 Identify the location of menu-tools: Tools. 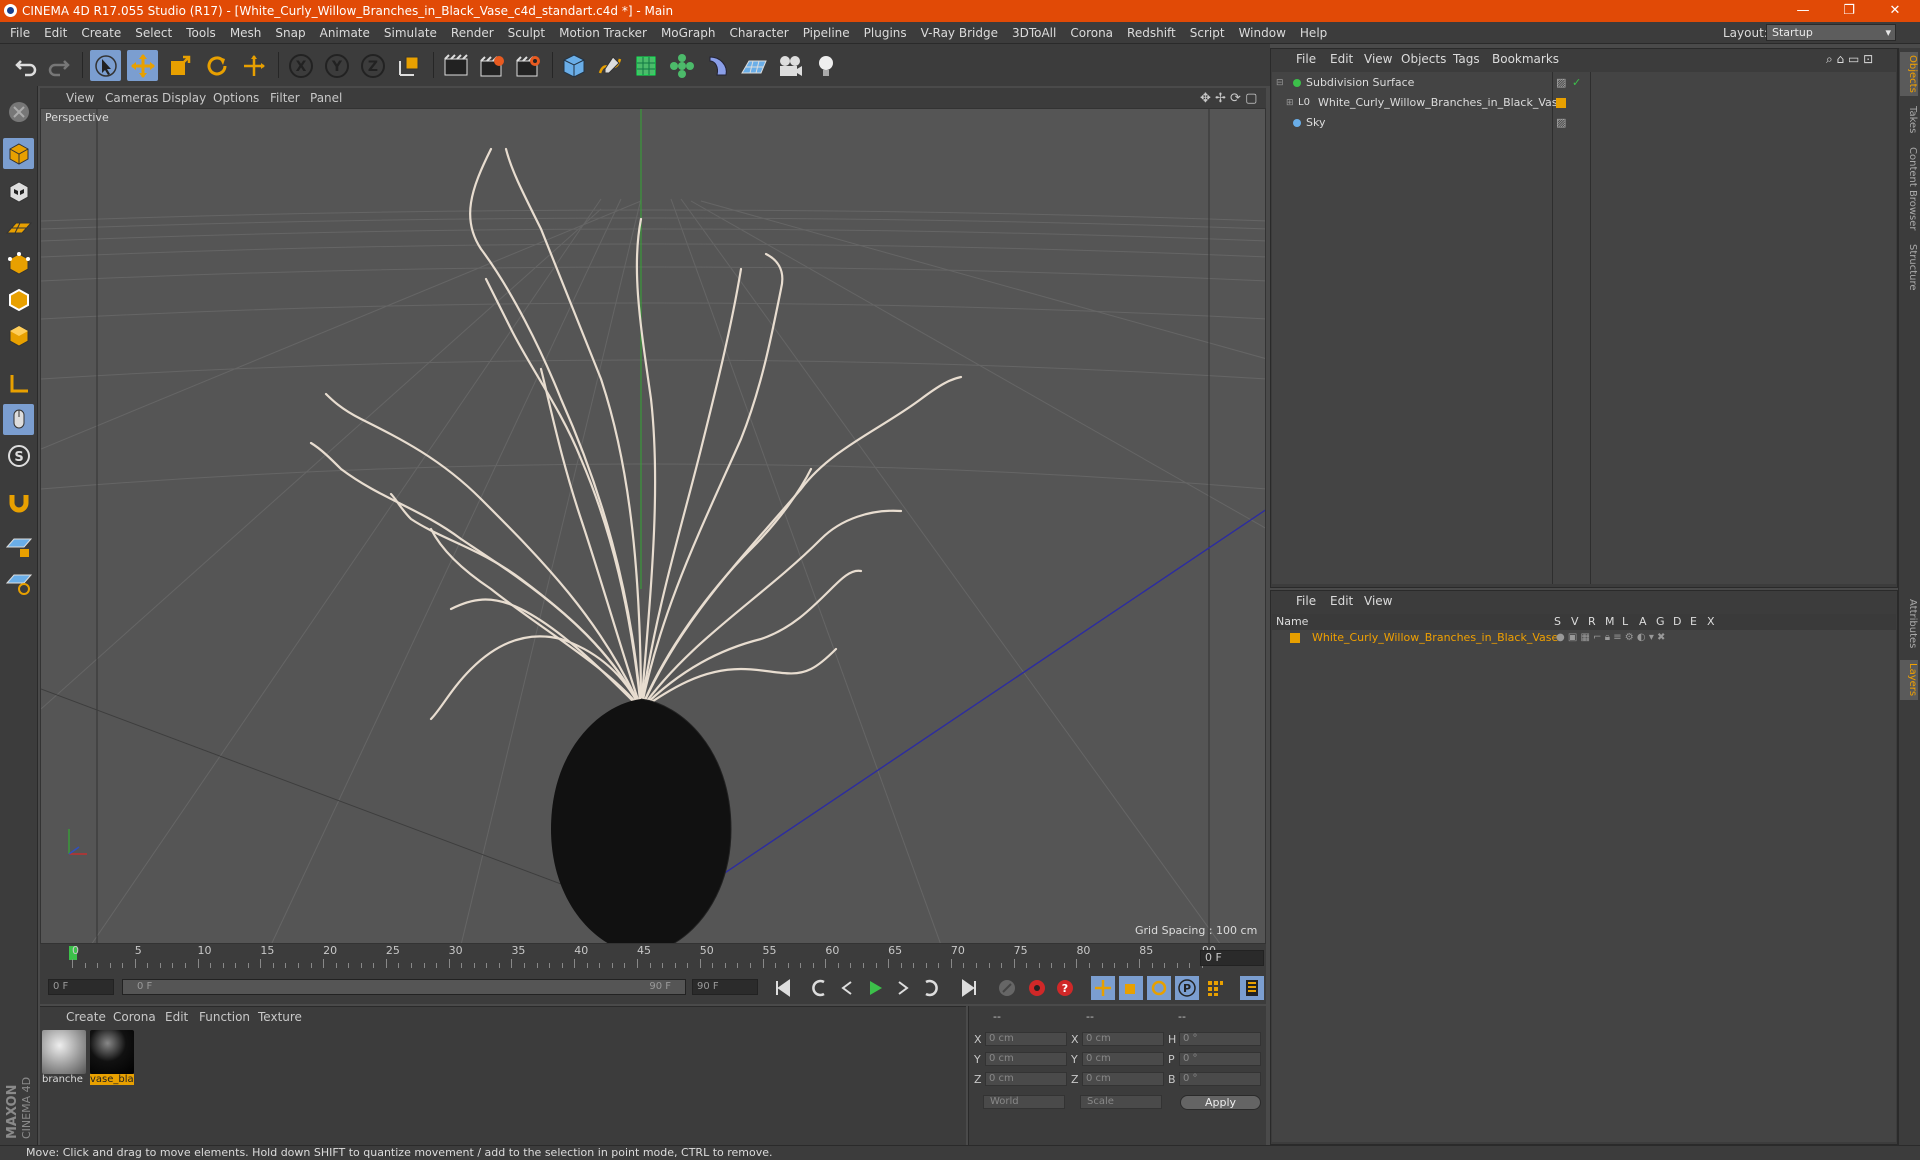
(201, 33).